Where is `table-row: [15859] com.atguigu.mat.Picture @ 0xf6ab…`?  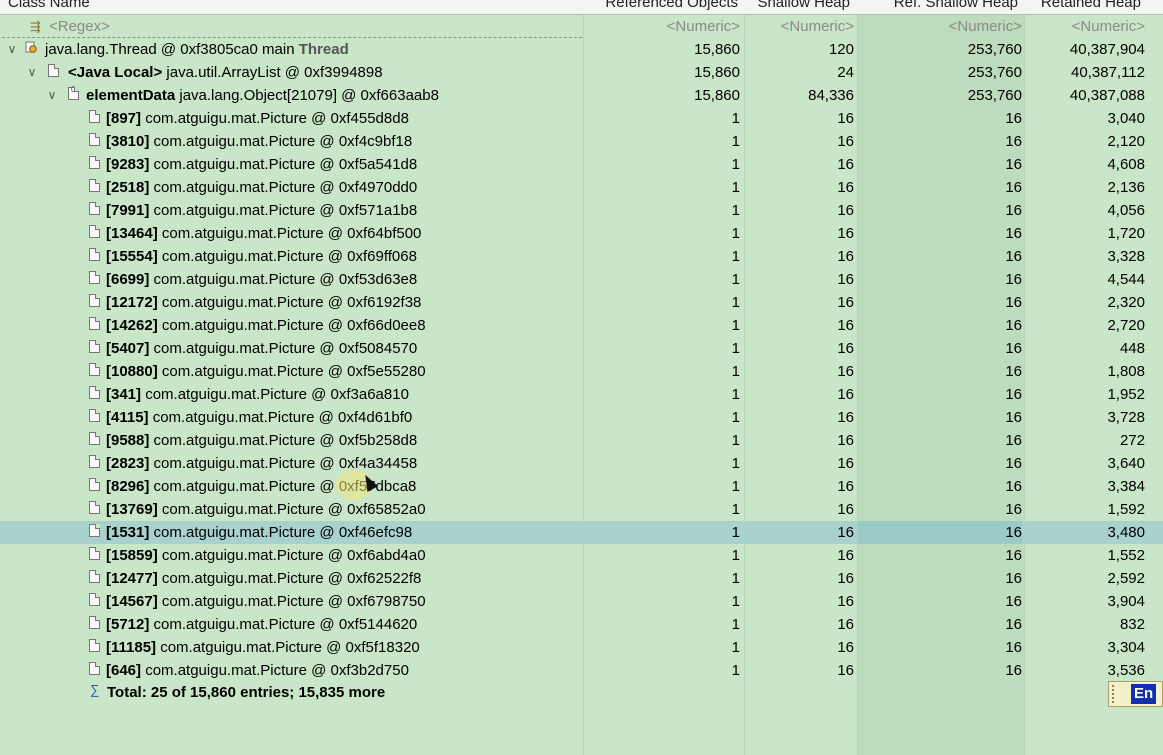 table-row: [15859] com.atguigu.mat.Picture @ 0xf6ab… is located at coordinates (581, 555).